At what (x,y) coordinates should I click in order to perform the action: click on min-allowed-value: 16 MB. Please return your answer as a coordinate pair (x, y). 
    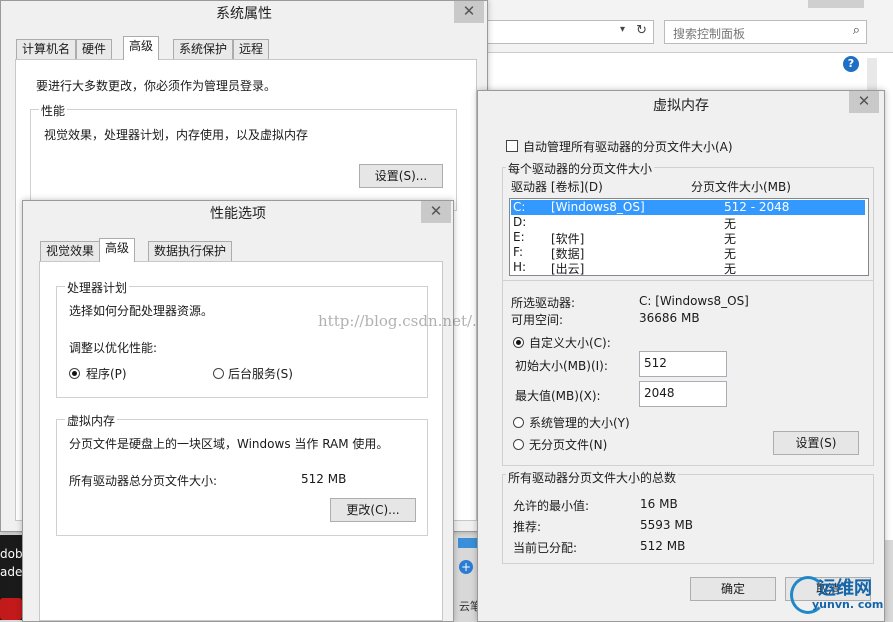
    Looking at the image, I should click on (659, 504).